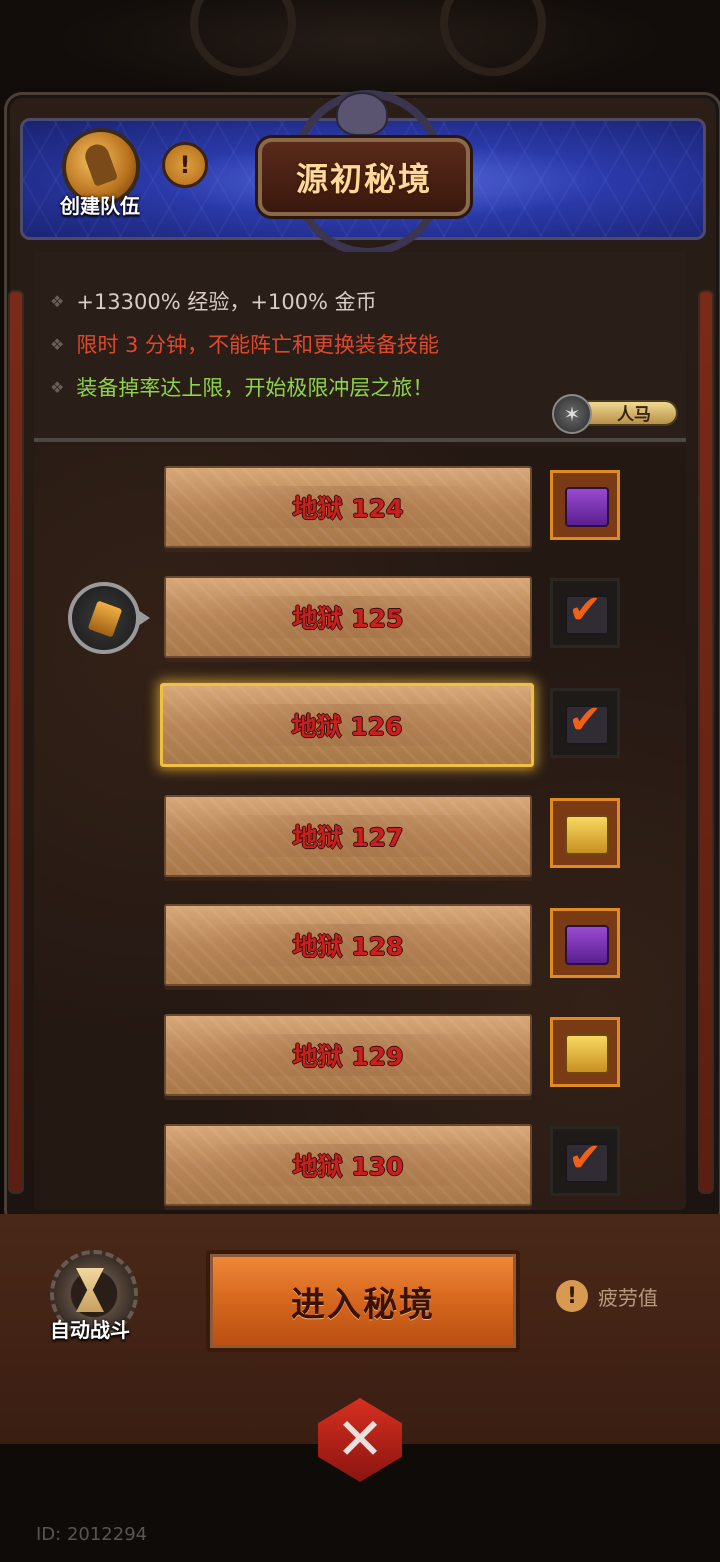 The height and width of the screenshot is (1562, 720). I want to click on reward-chest-130: ✔, so click(585, 1161).